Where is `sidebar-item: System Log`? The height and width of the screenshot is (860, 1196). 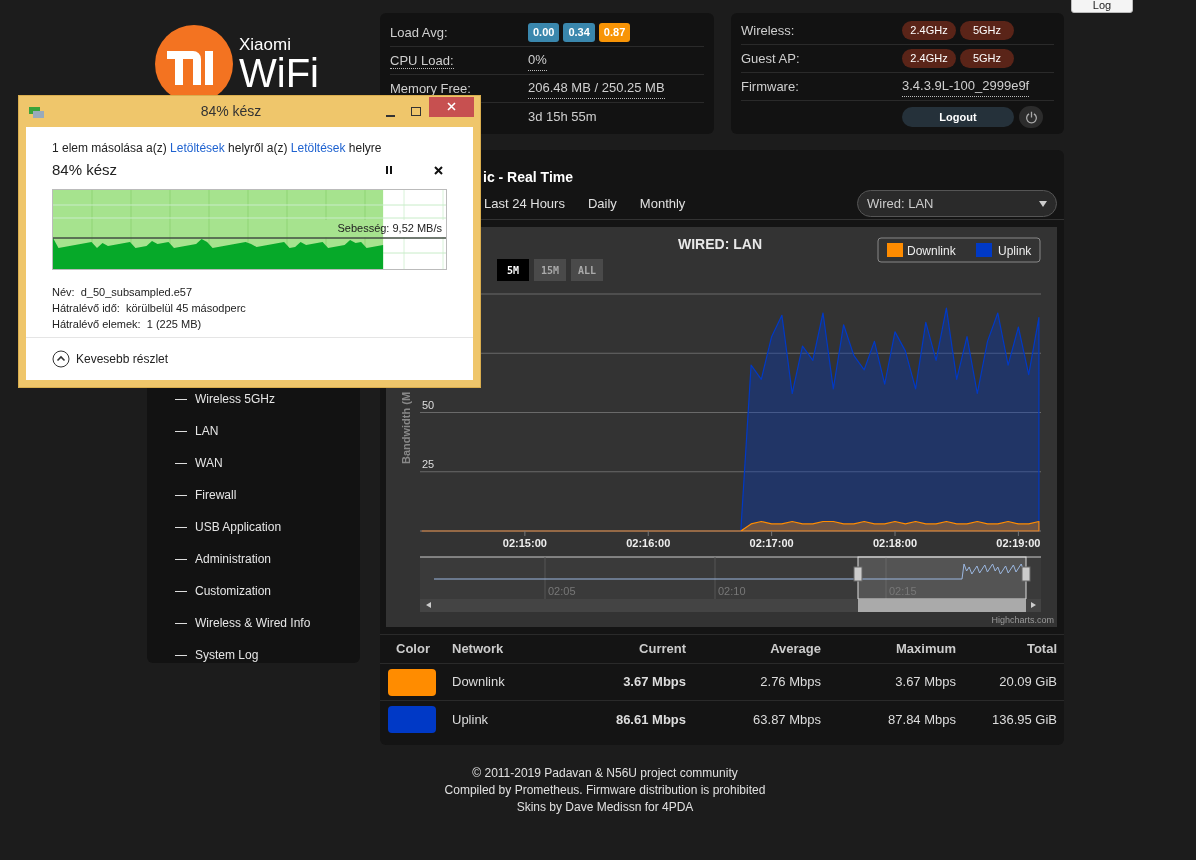
sidebar-item: System Log is located at coordinates (227, 655).